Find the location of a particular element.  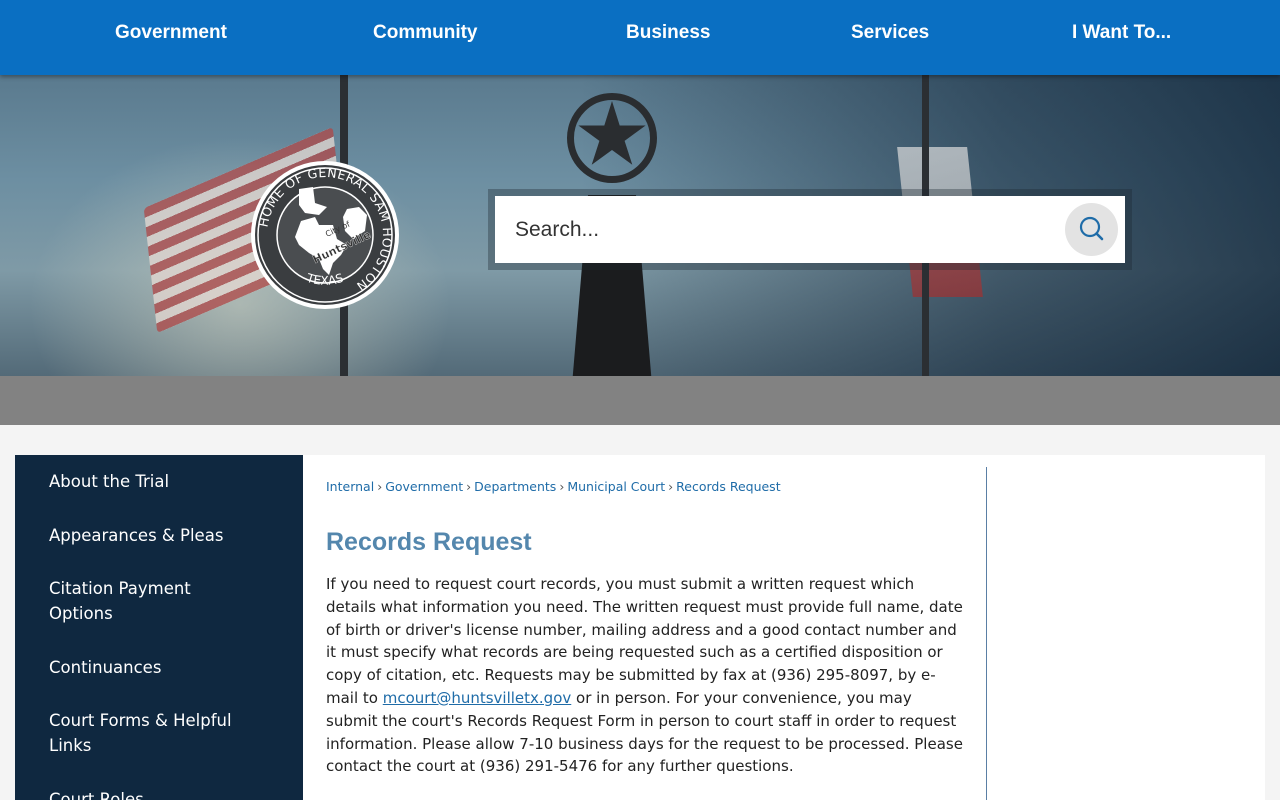

search-input is located at coordinates (785, 229).